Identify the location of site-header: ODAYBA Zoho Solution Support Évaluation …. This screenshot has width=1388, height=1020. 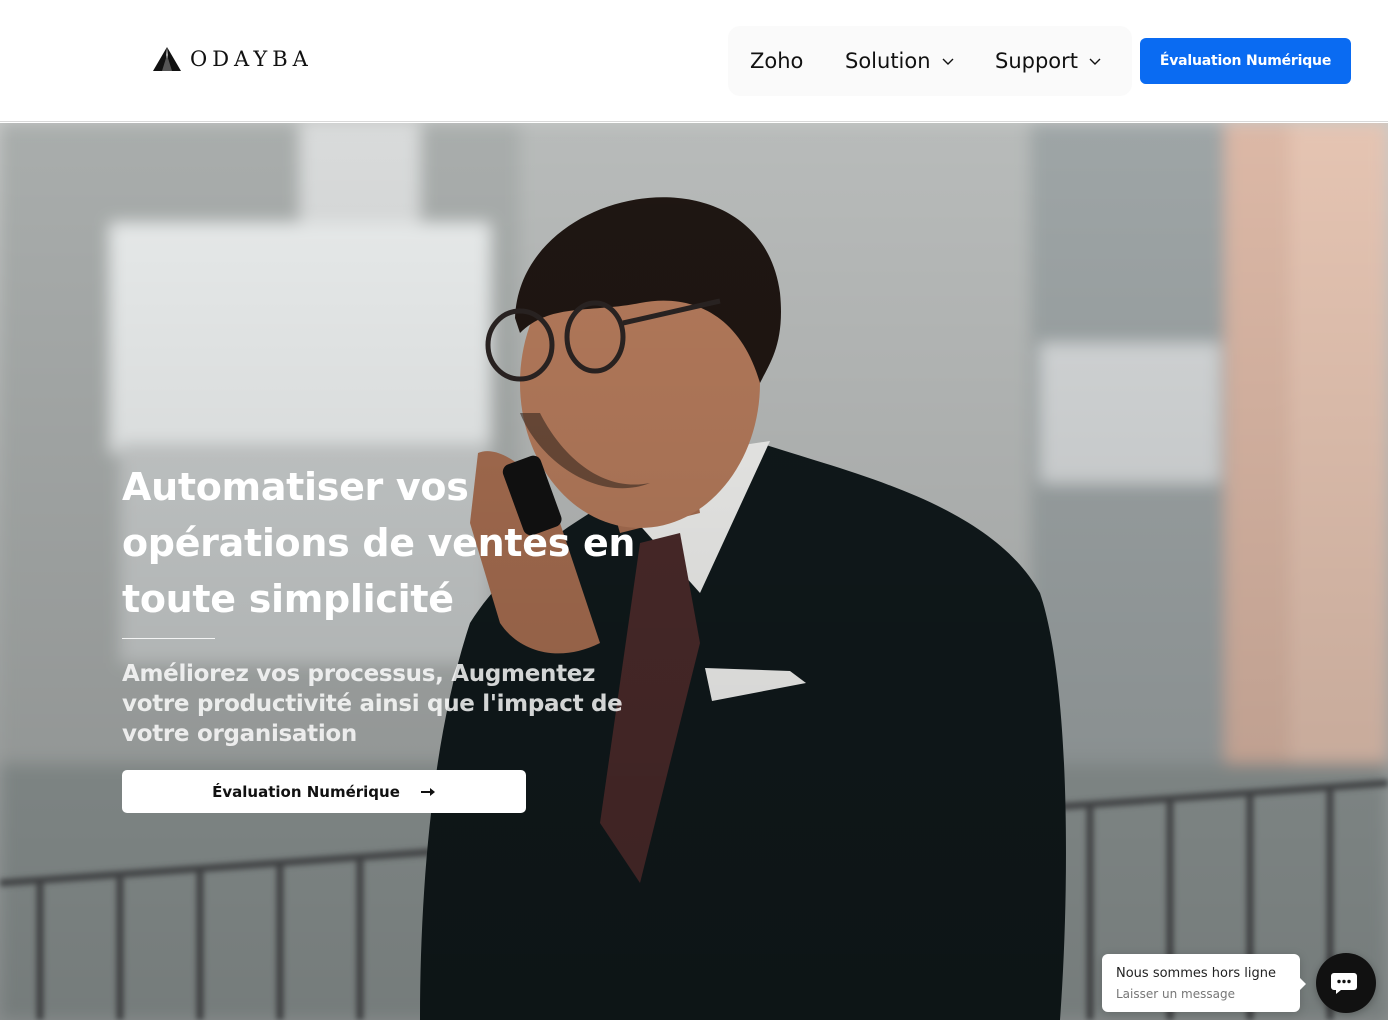
(694, 61).